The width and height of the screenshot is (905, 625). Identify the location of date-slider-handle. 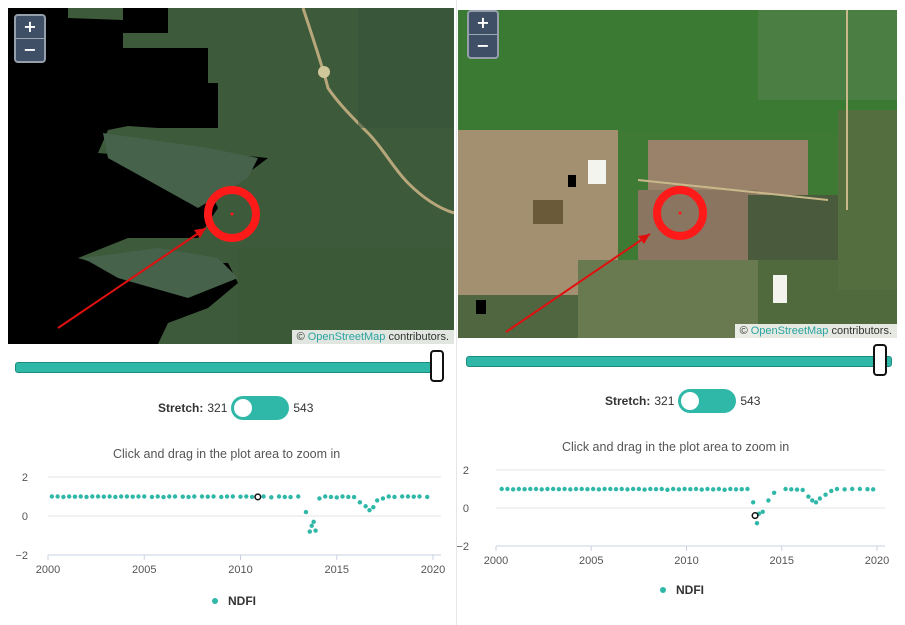
(437, 366).